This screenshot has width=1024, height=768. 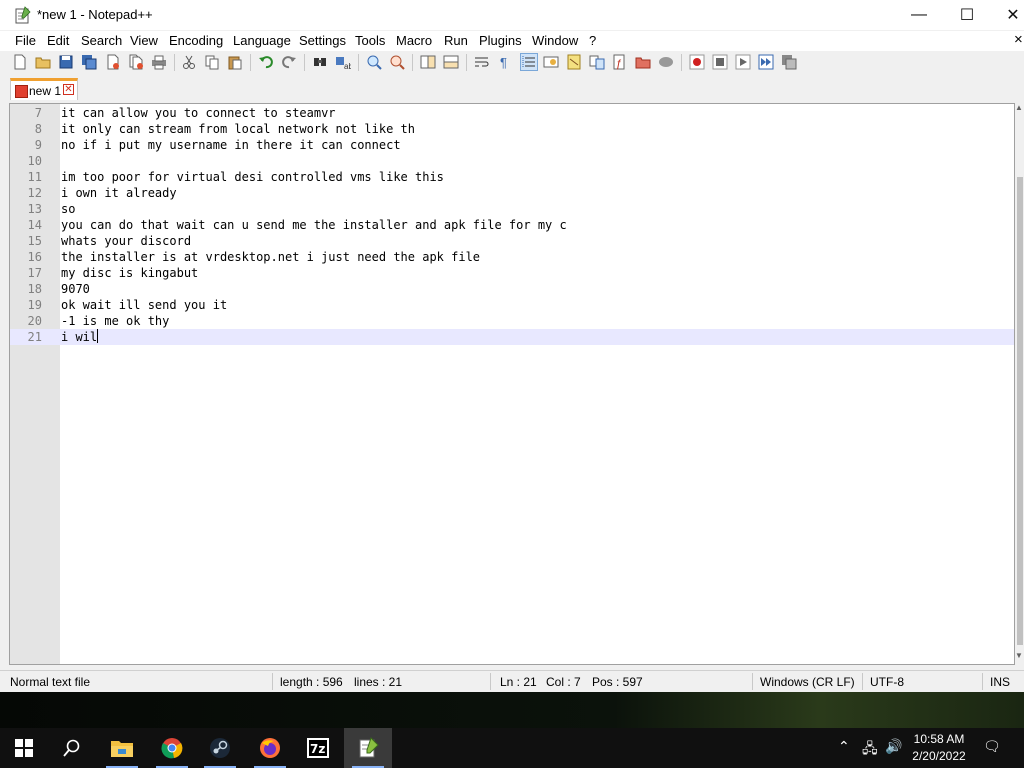 What do you see at coordinates (262, 40) in the screenshot?
I see `menu-language: Language` at bounding box center [262, 40].